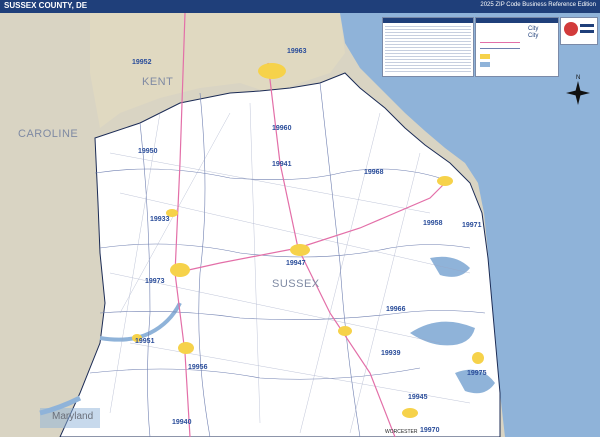  I want to click on zip-label: 19941, so click(282, 164).